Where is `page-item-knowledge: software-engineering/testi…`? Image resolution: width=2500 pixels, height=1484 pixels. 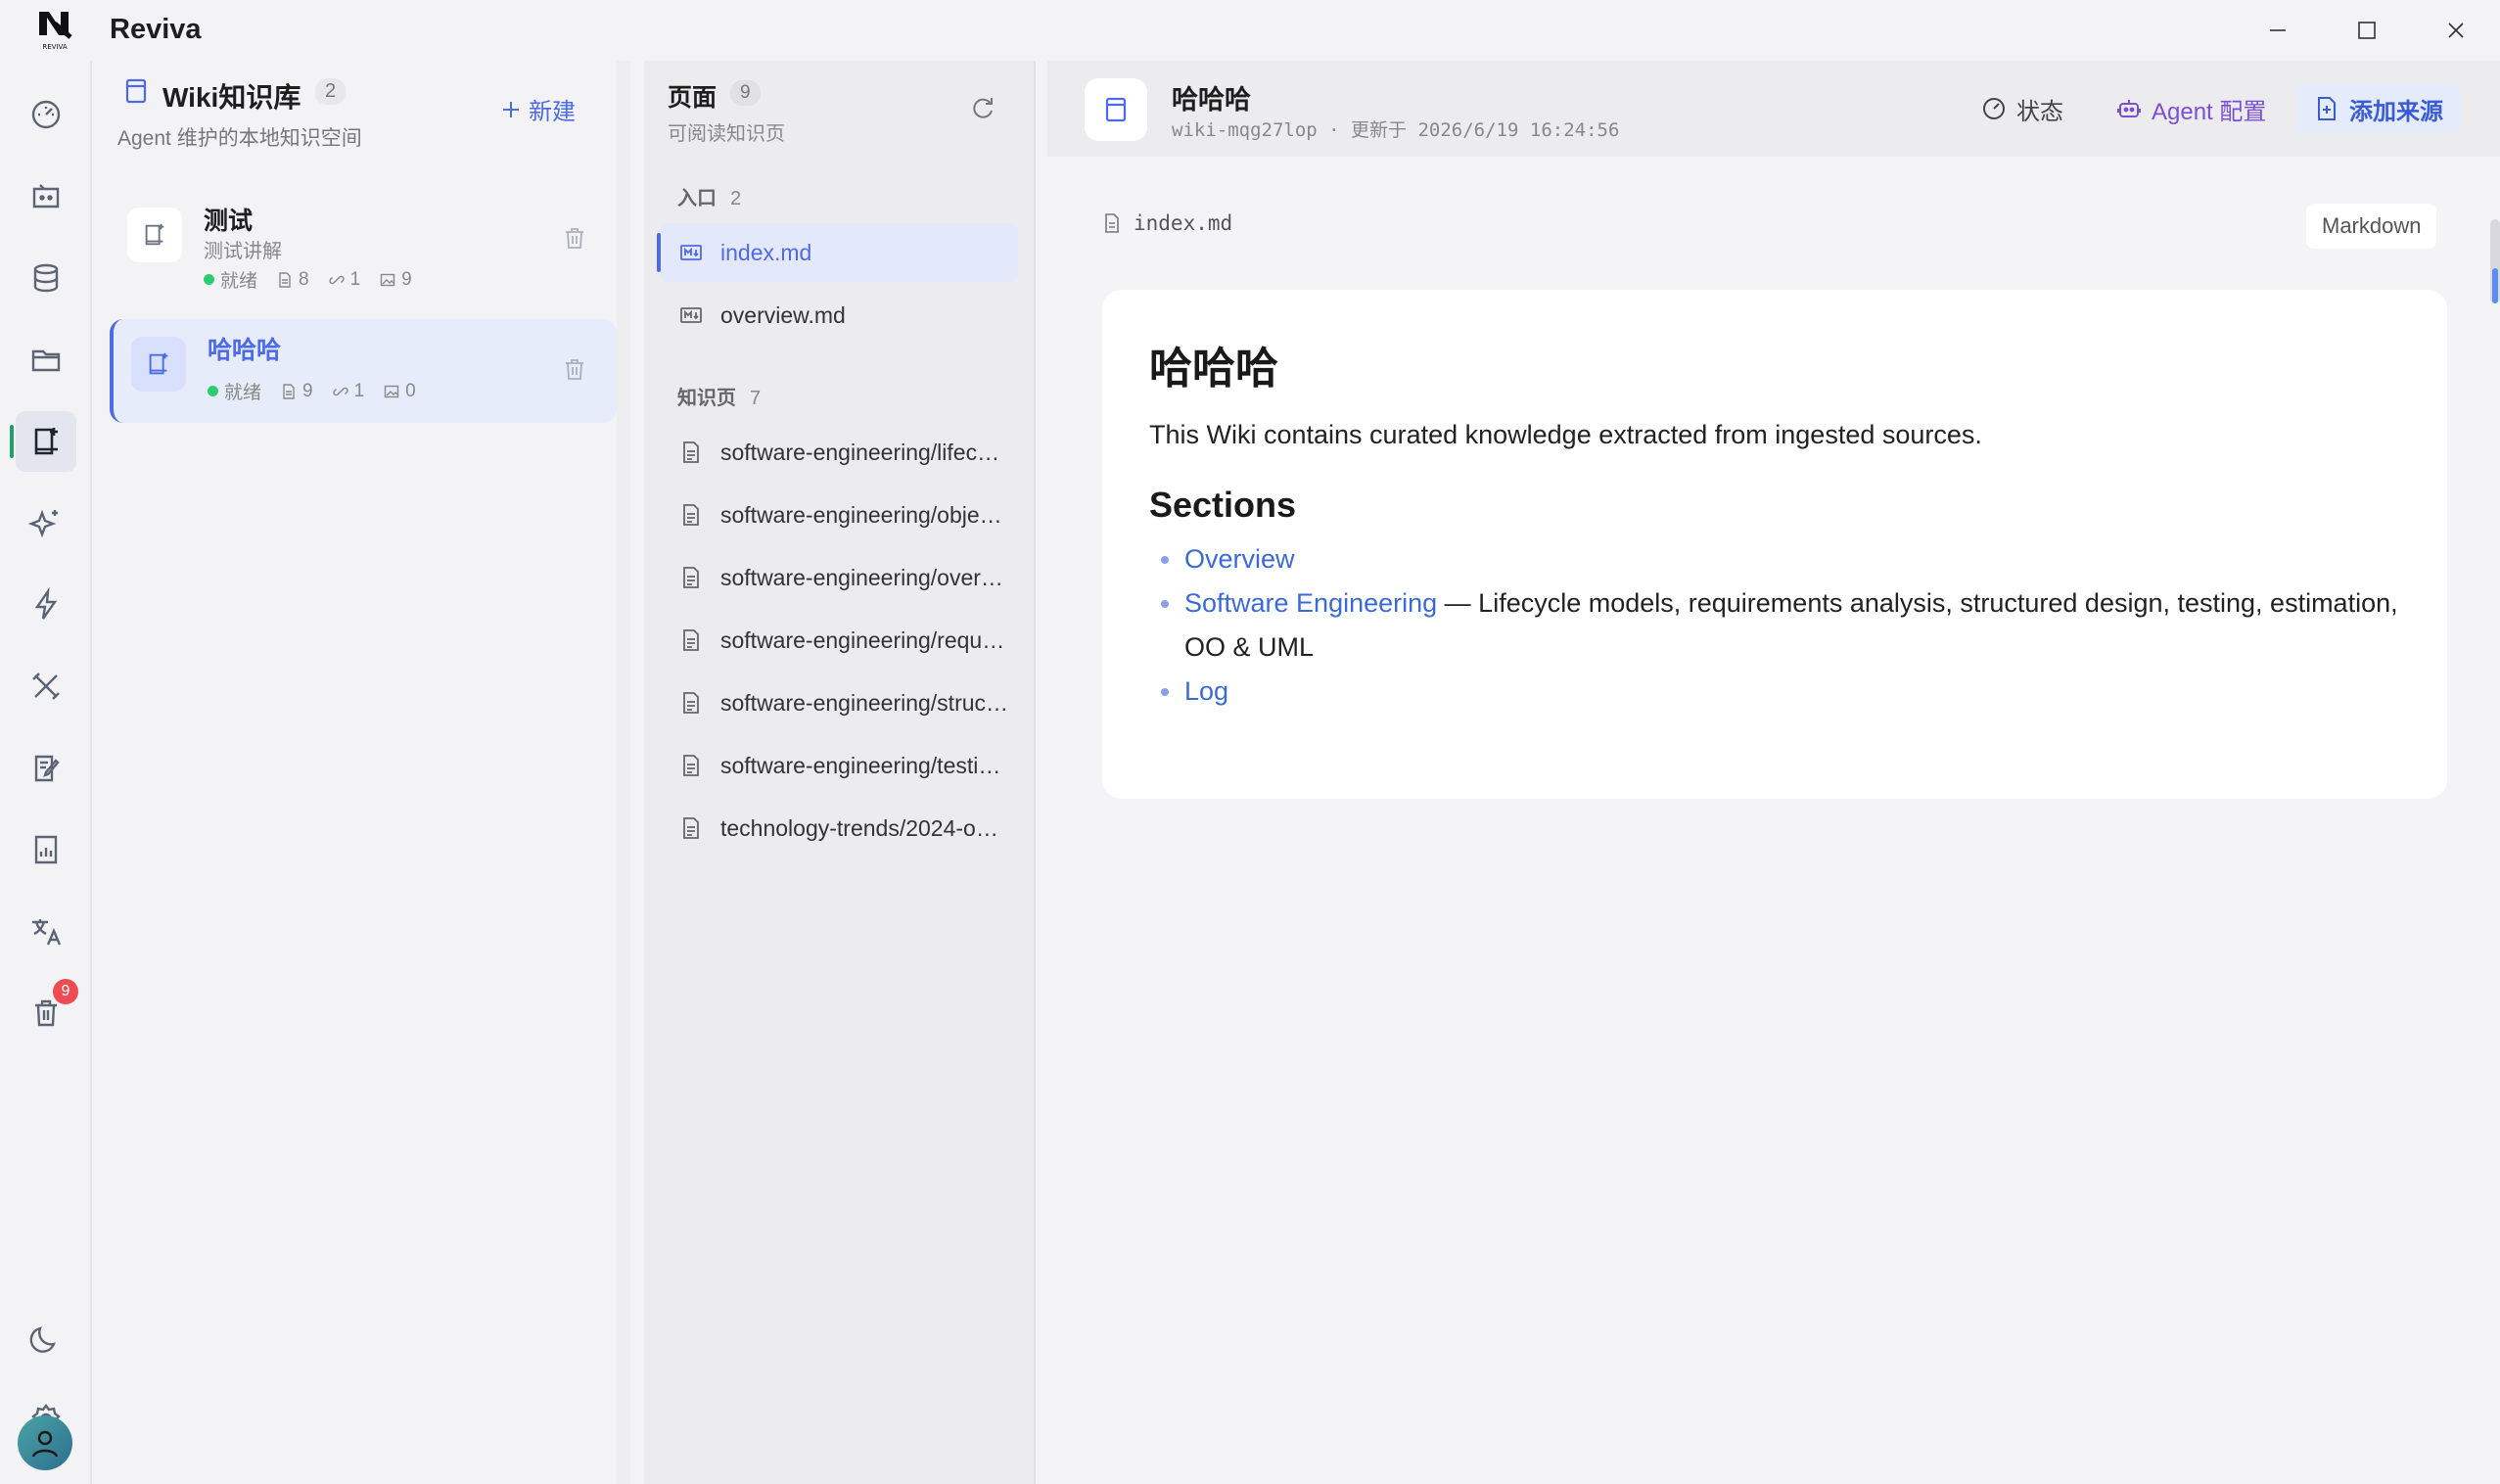
page-item-knowledge: software-engineering/testi… is located at coordinates (839, 765).